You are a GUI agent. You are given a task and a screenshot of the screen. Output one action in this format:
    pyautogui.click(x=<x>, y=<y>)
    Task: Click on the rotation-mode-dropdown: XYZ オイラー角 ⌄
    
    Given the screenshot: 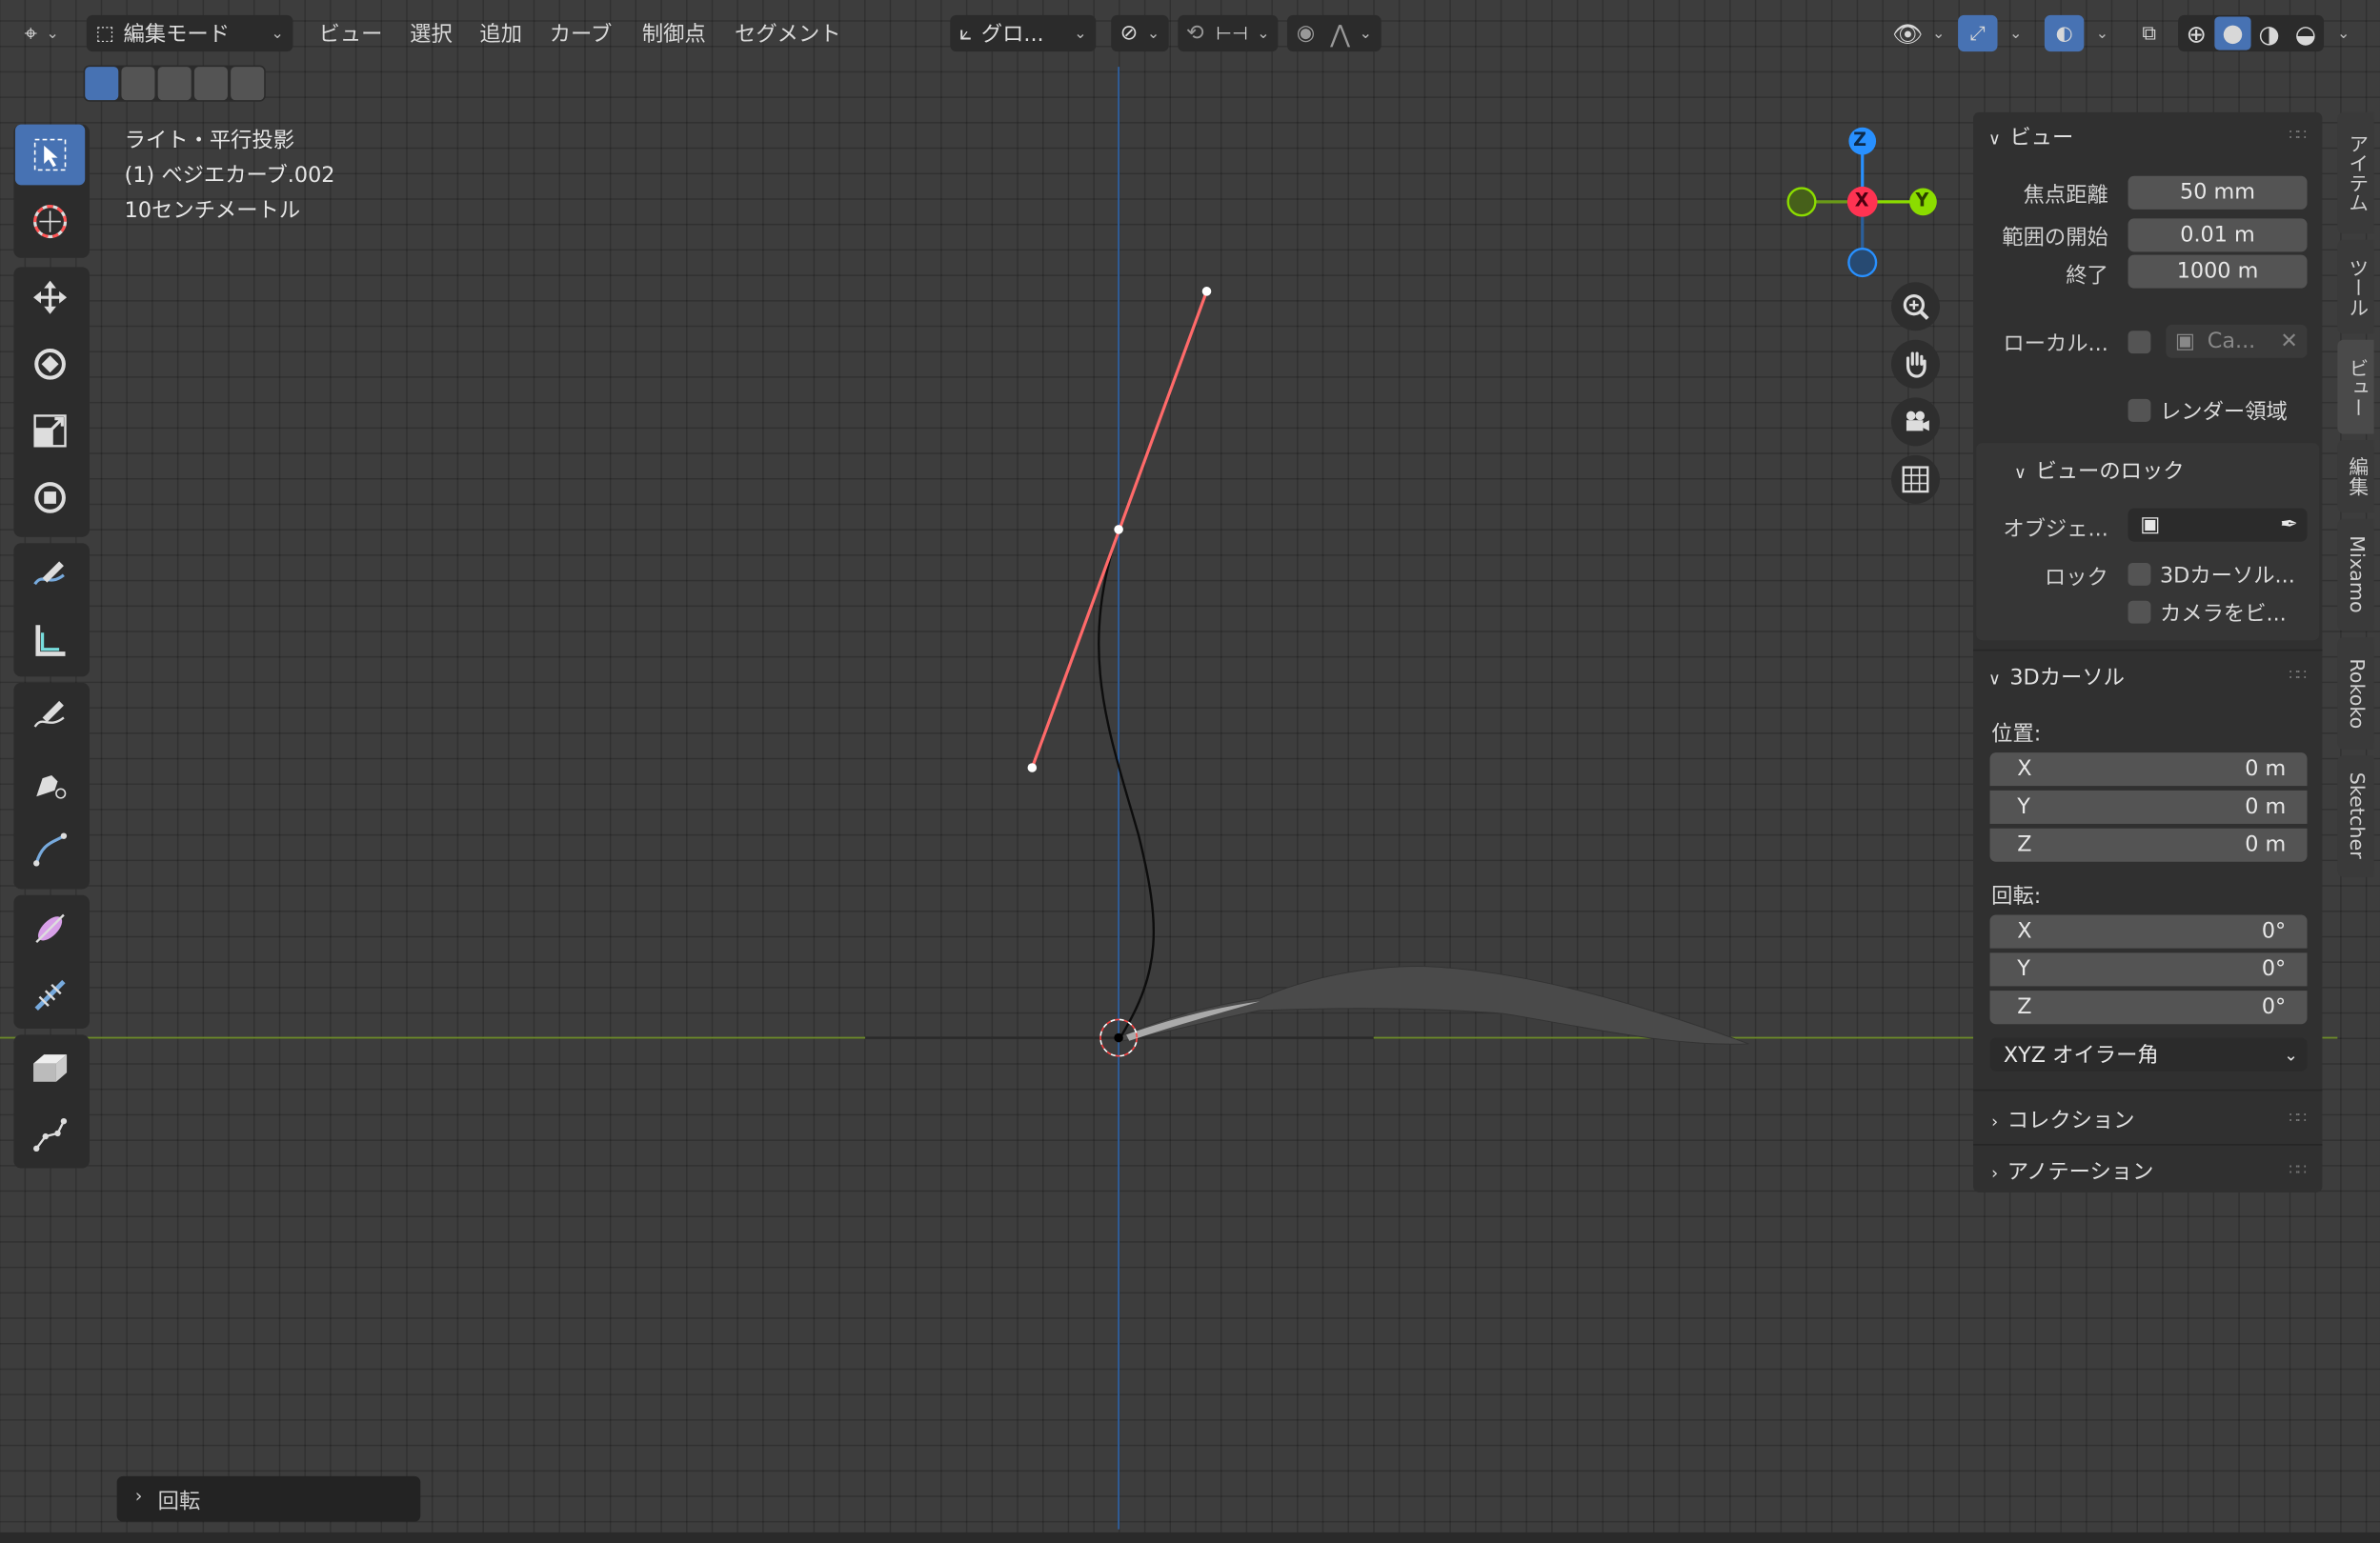 What is the action you would take?
    pyautogui.click(x=2148, y=1054)
    